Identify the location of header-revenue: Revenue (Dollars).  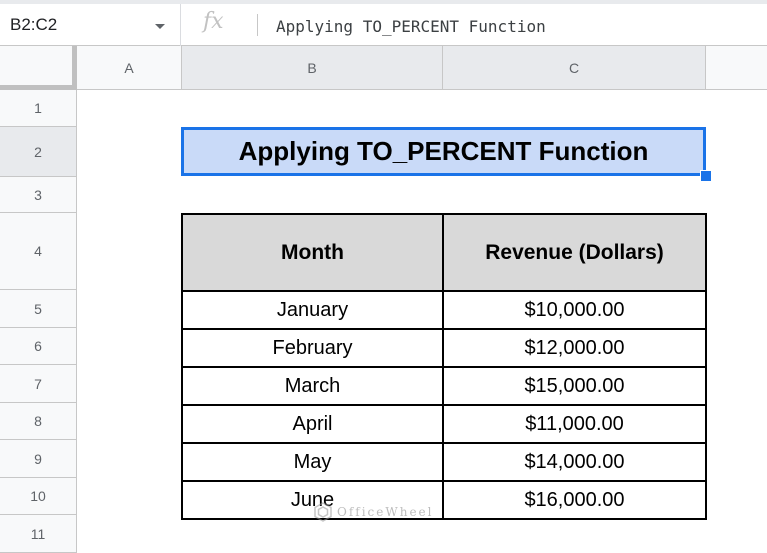
(574, 252).